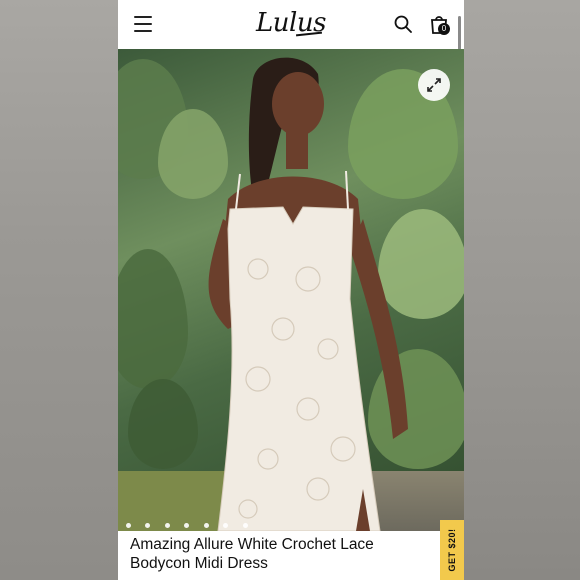 This screenshot has height=580, width=580. I want to click on carousel-indicators, so click(192, 521).